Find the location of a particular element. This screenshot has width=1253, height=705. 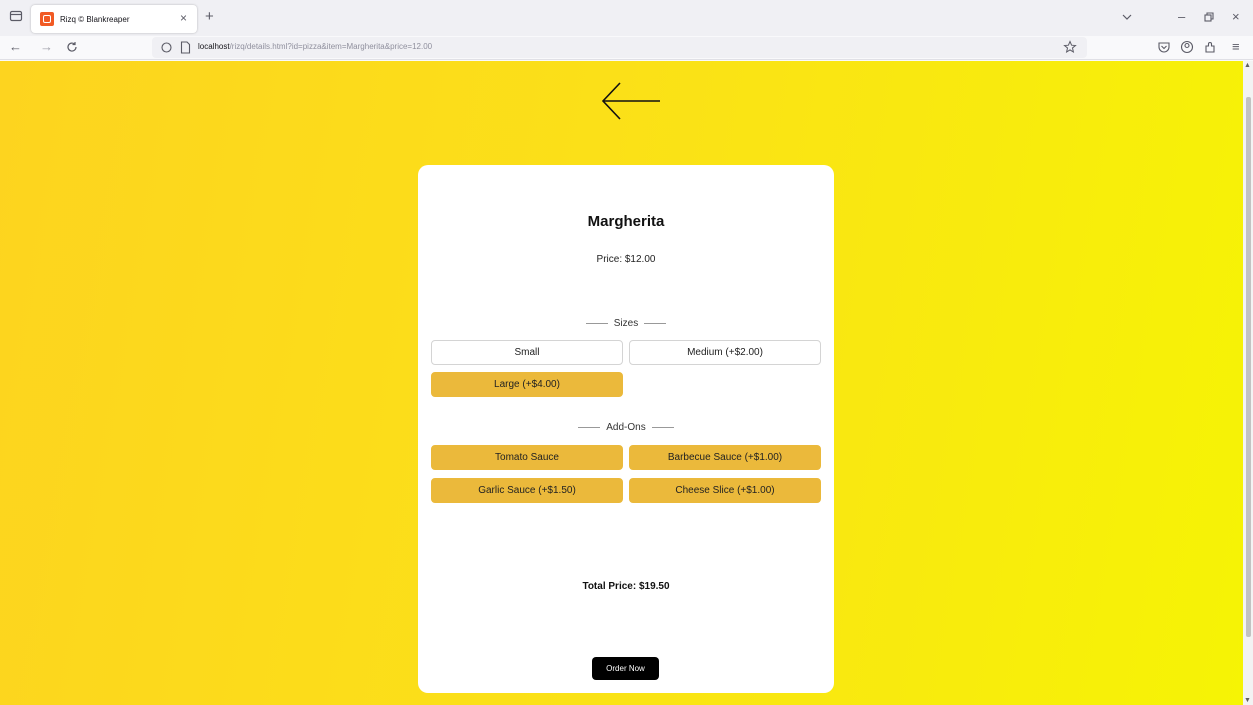

back-icon: ← is located at coordinates (15, 47).